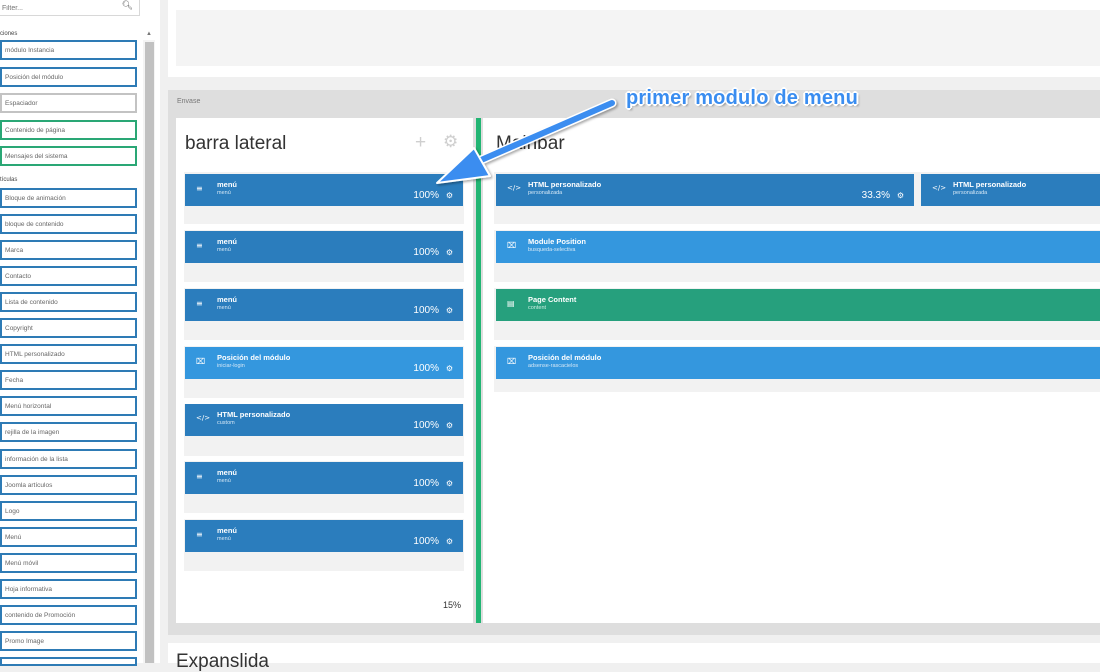 This screenshot has width=1100, height=672. What do you see at coordinates (324, 420) in the screenshot?
I see `module-html-personalizado: </> HTML personalizado custom 100% ⚙` at bounding box center [324, 420].